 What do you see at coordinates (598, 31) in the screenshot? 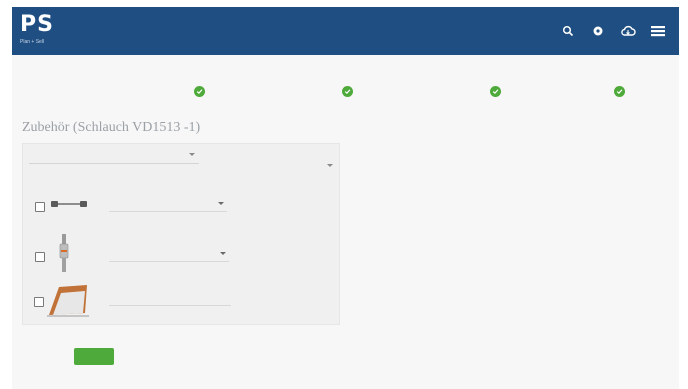
I see `settings-icon` at bounding box center [598, 31].